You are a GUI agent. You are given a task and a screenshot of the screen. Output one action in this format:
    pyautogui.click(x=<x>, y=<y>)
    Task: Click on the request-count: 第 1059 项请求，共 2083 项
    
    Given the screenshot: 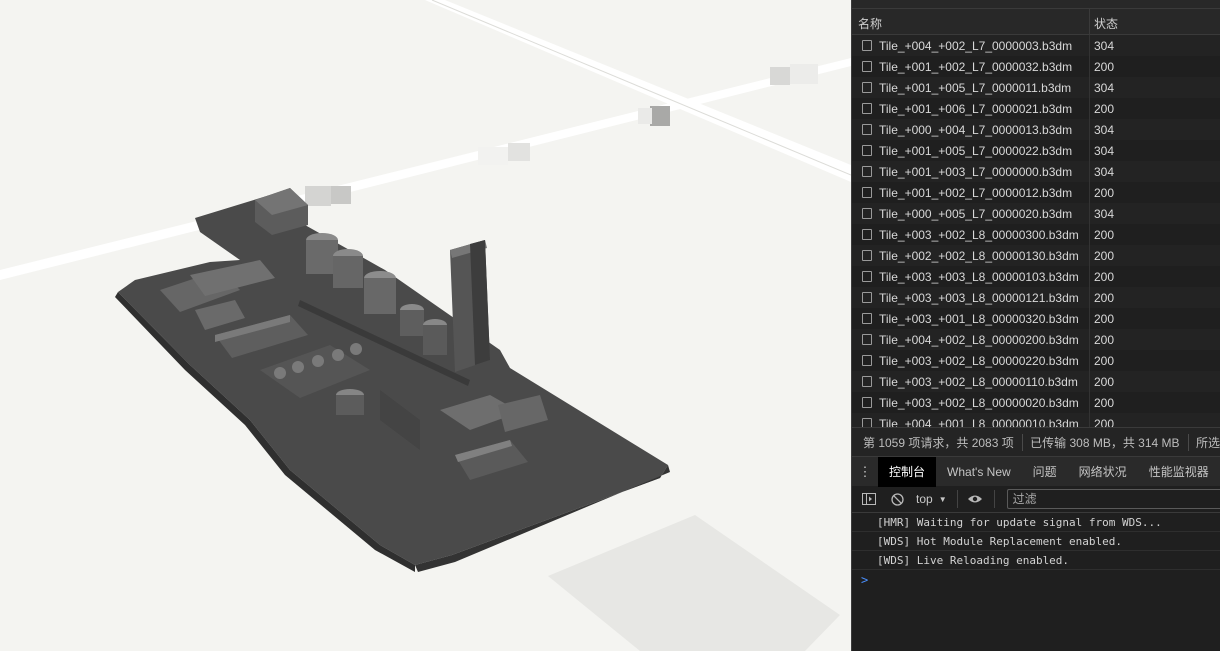 What is the action you would take?
    pyautogui.click(x=938, y=442)
    